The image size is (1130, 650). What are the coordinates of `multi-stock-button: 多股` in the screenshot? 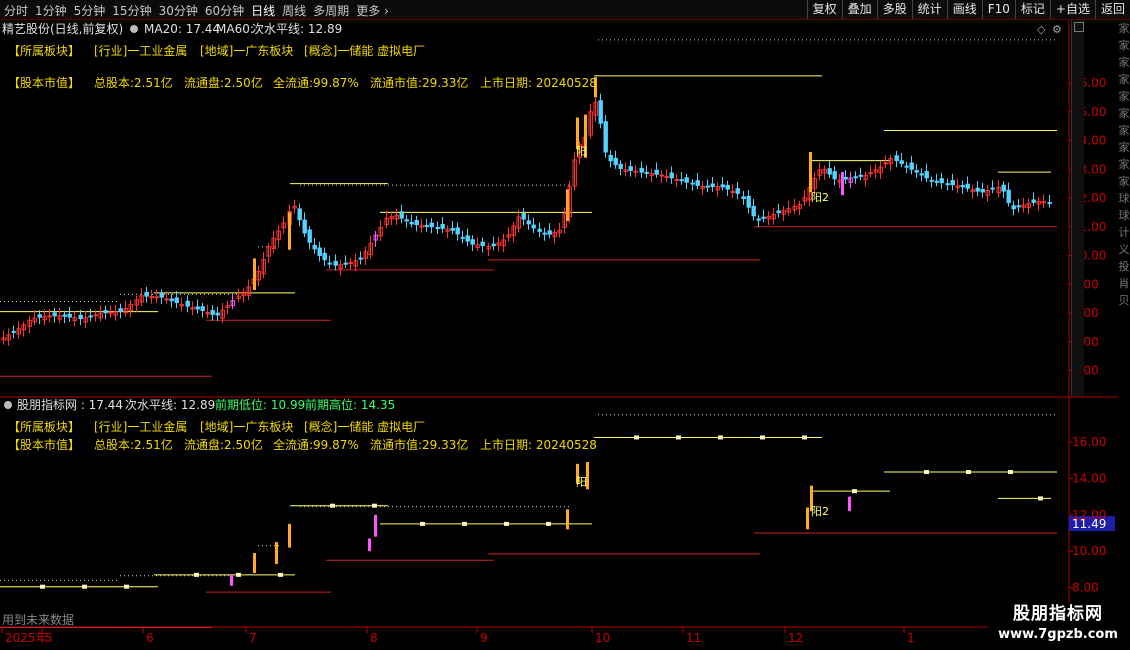 It's located at (894, 9).